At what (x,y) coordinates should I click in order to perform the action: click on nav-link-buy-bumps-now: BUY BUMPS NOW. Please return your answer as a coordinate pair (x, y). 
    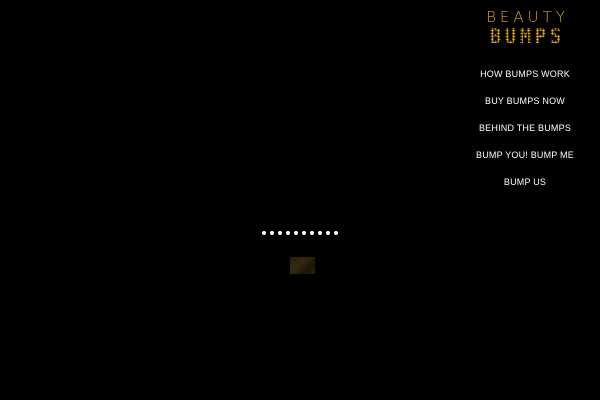
    Looking at the image, I should click on (525, 101).